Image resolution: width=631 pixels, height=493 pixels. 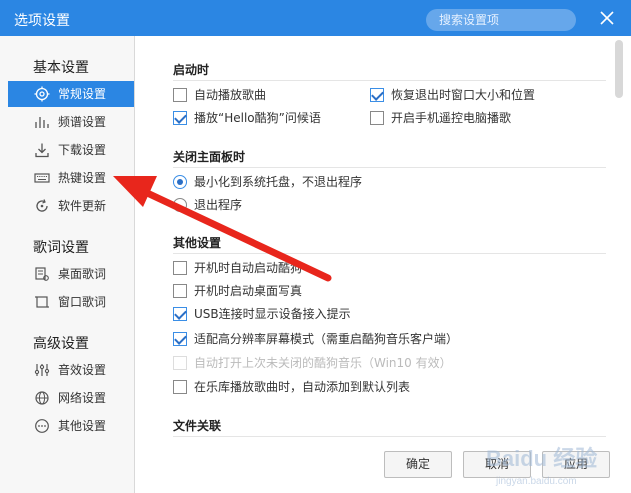 I want to click on keyboard-icon, so click(x=42, y=178).